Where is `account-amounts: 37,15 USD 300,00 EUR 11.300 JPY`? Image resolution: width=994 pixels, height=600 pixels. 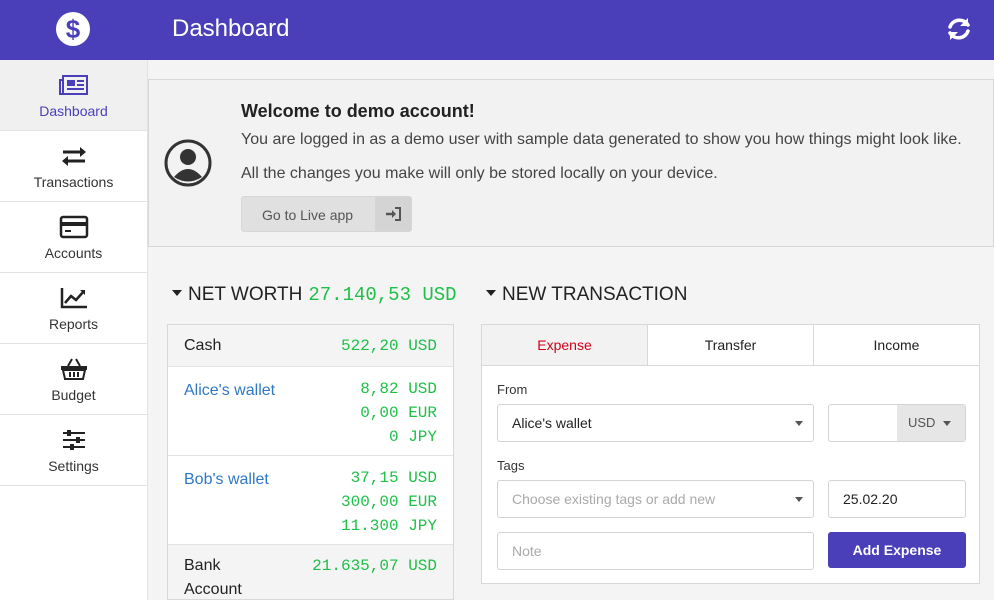 account-amounts: 37,15 USD 300,00 EUR 11.300 JPY is located at coordinates (389, 502).